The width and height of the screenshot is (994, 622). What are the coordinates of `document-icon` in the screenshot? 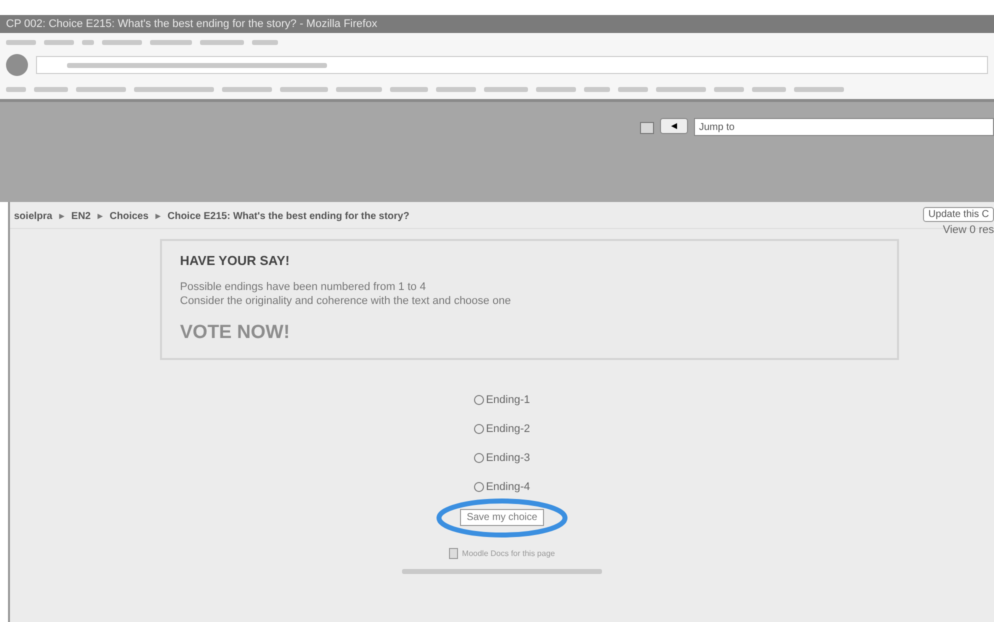 It's located at (453, 553).